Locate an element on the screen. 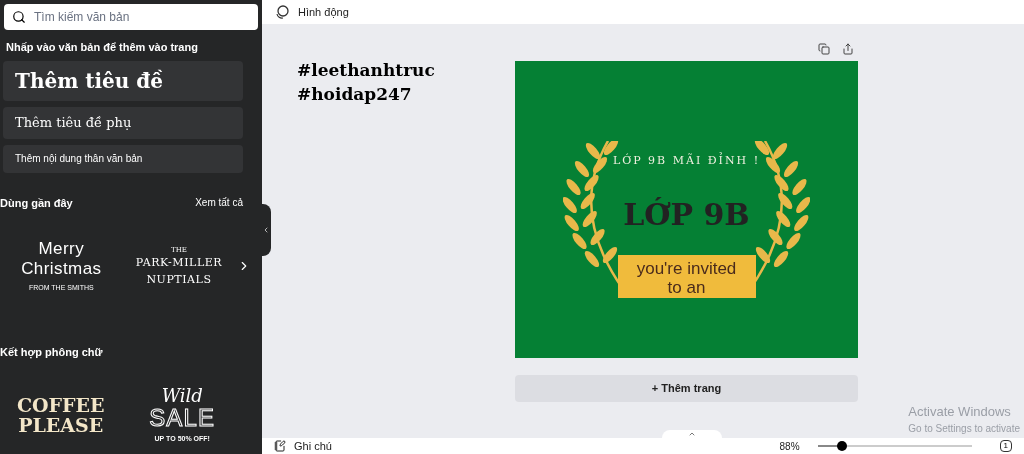  chevron-left-icon is located at coordinates (266, 230).